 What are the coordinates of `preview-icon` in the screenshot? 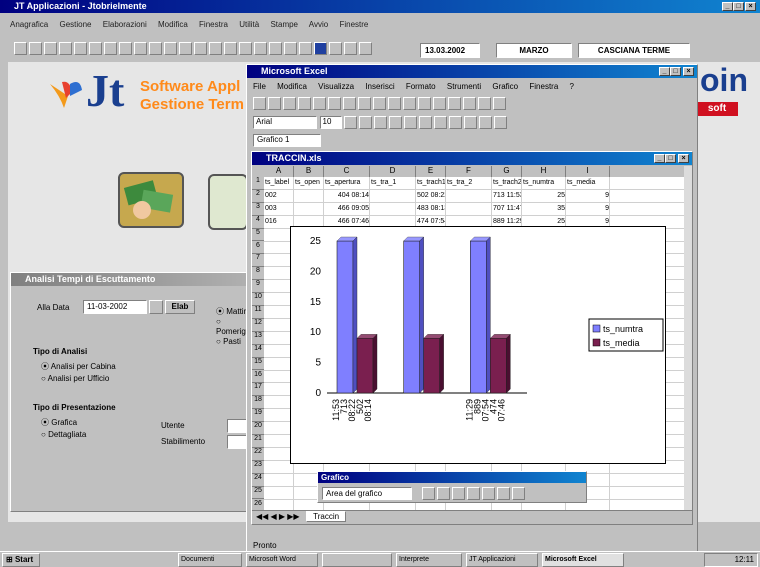 It's located at (319, 103).